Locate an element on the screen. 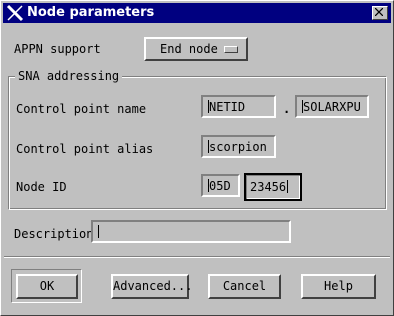 This screenshot has height=316, width=394. option-menu-indicator-icon is located at coordinates (231, 49).